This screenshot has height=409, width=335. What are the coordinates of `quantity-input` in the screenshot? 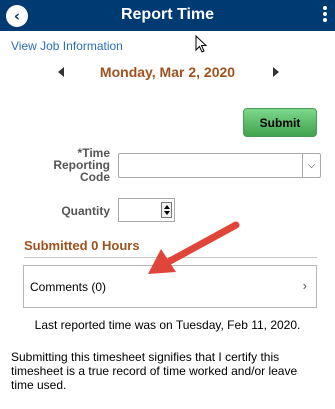 It's located at (146, 210).